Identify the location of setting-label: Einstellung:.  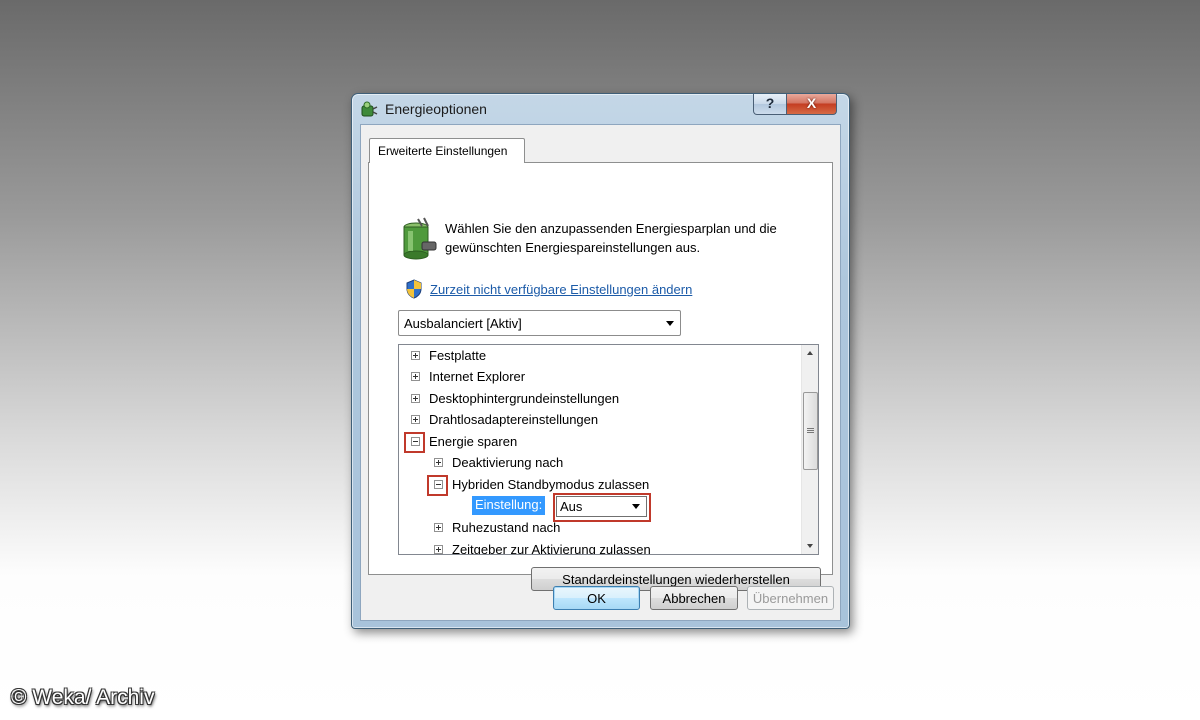
(509, 505).